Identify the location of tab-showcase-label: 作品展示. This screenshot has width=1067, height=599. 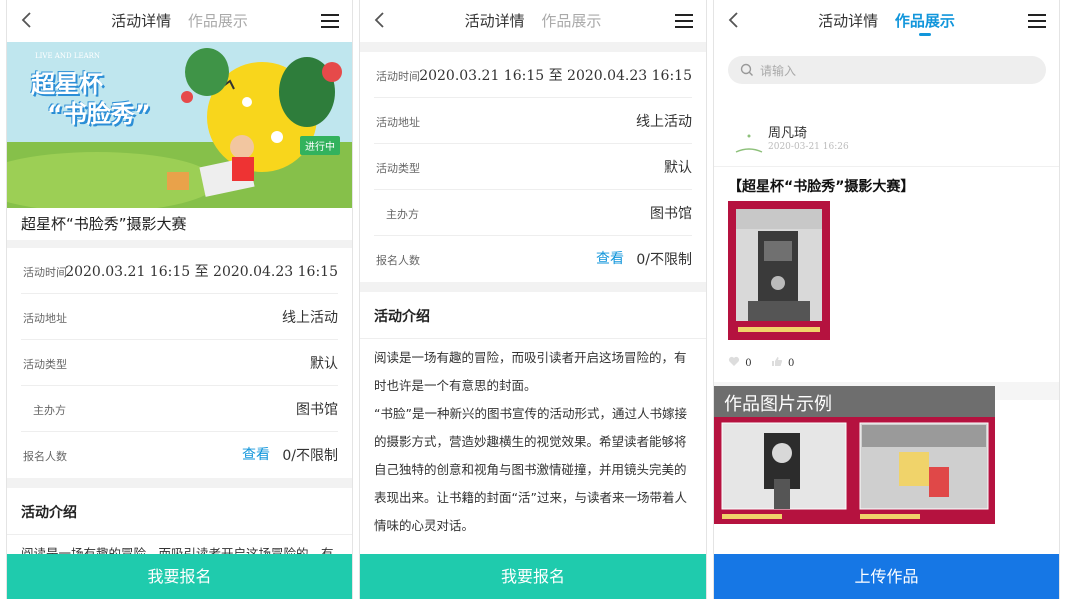
(924, 21).